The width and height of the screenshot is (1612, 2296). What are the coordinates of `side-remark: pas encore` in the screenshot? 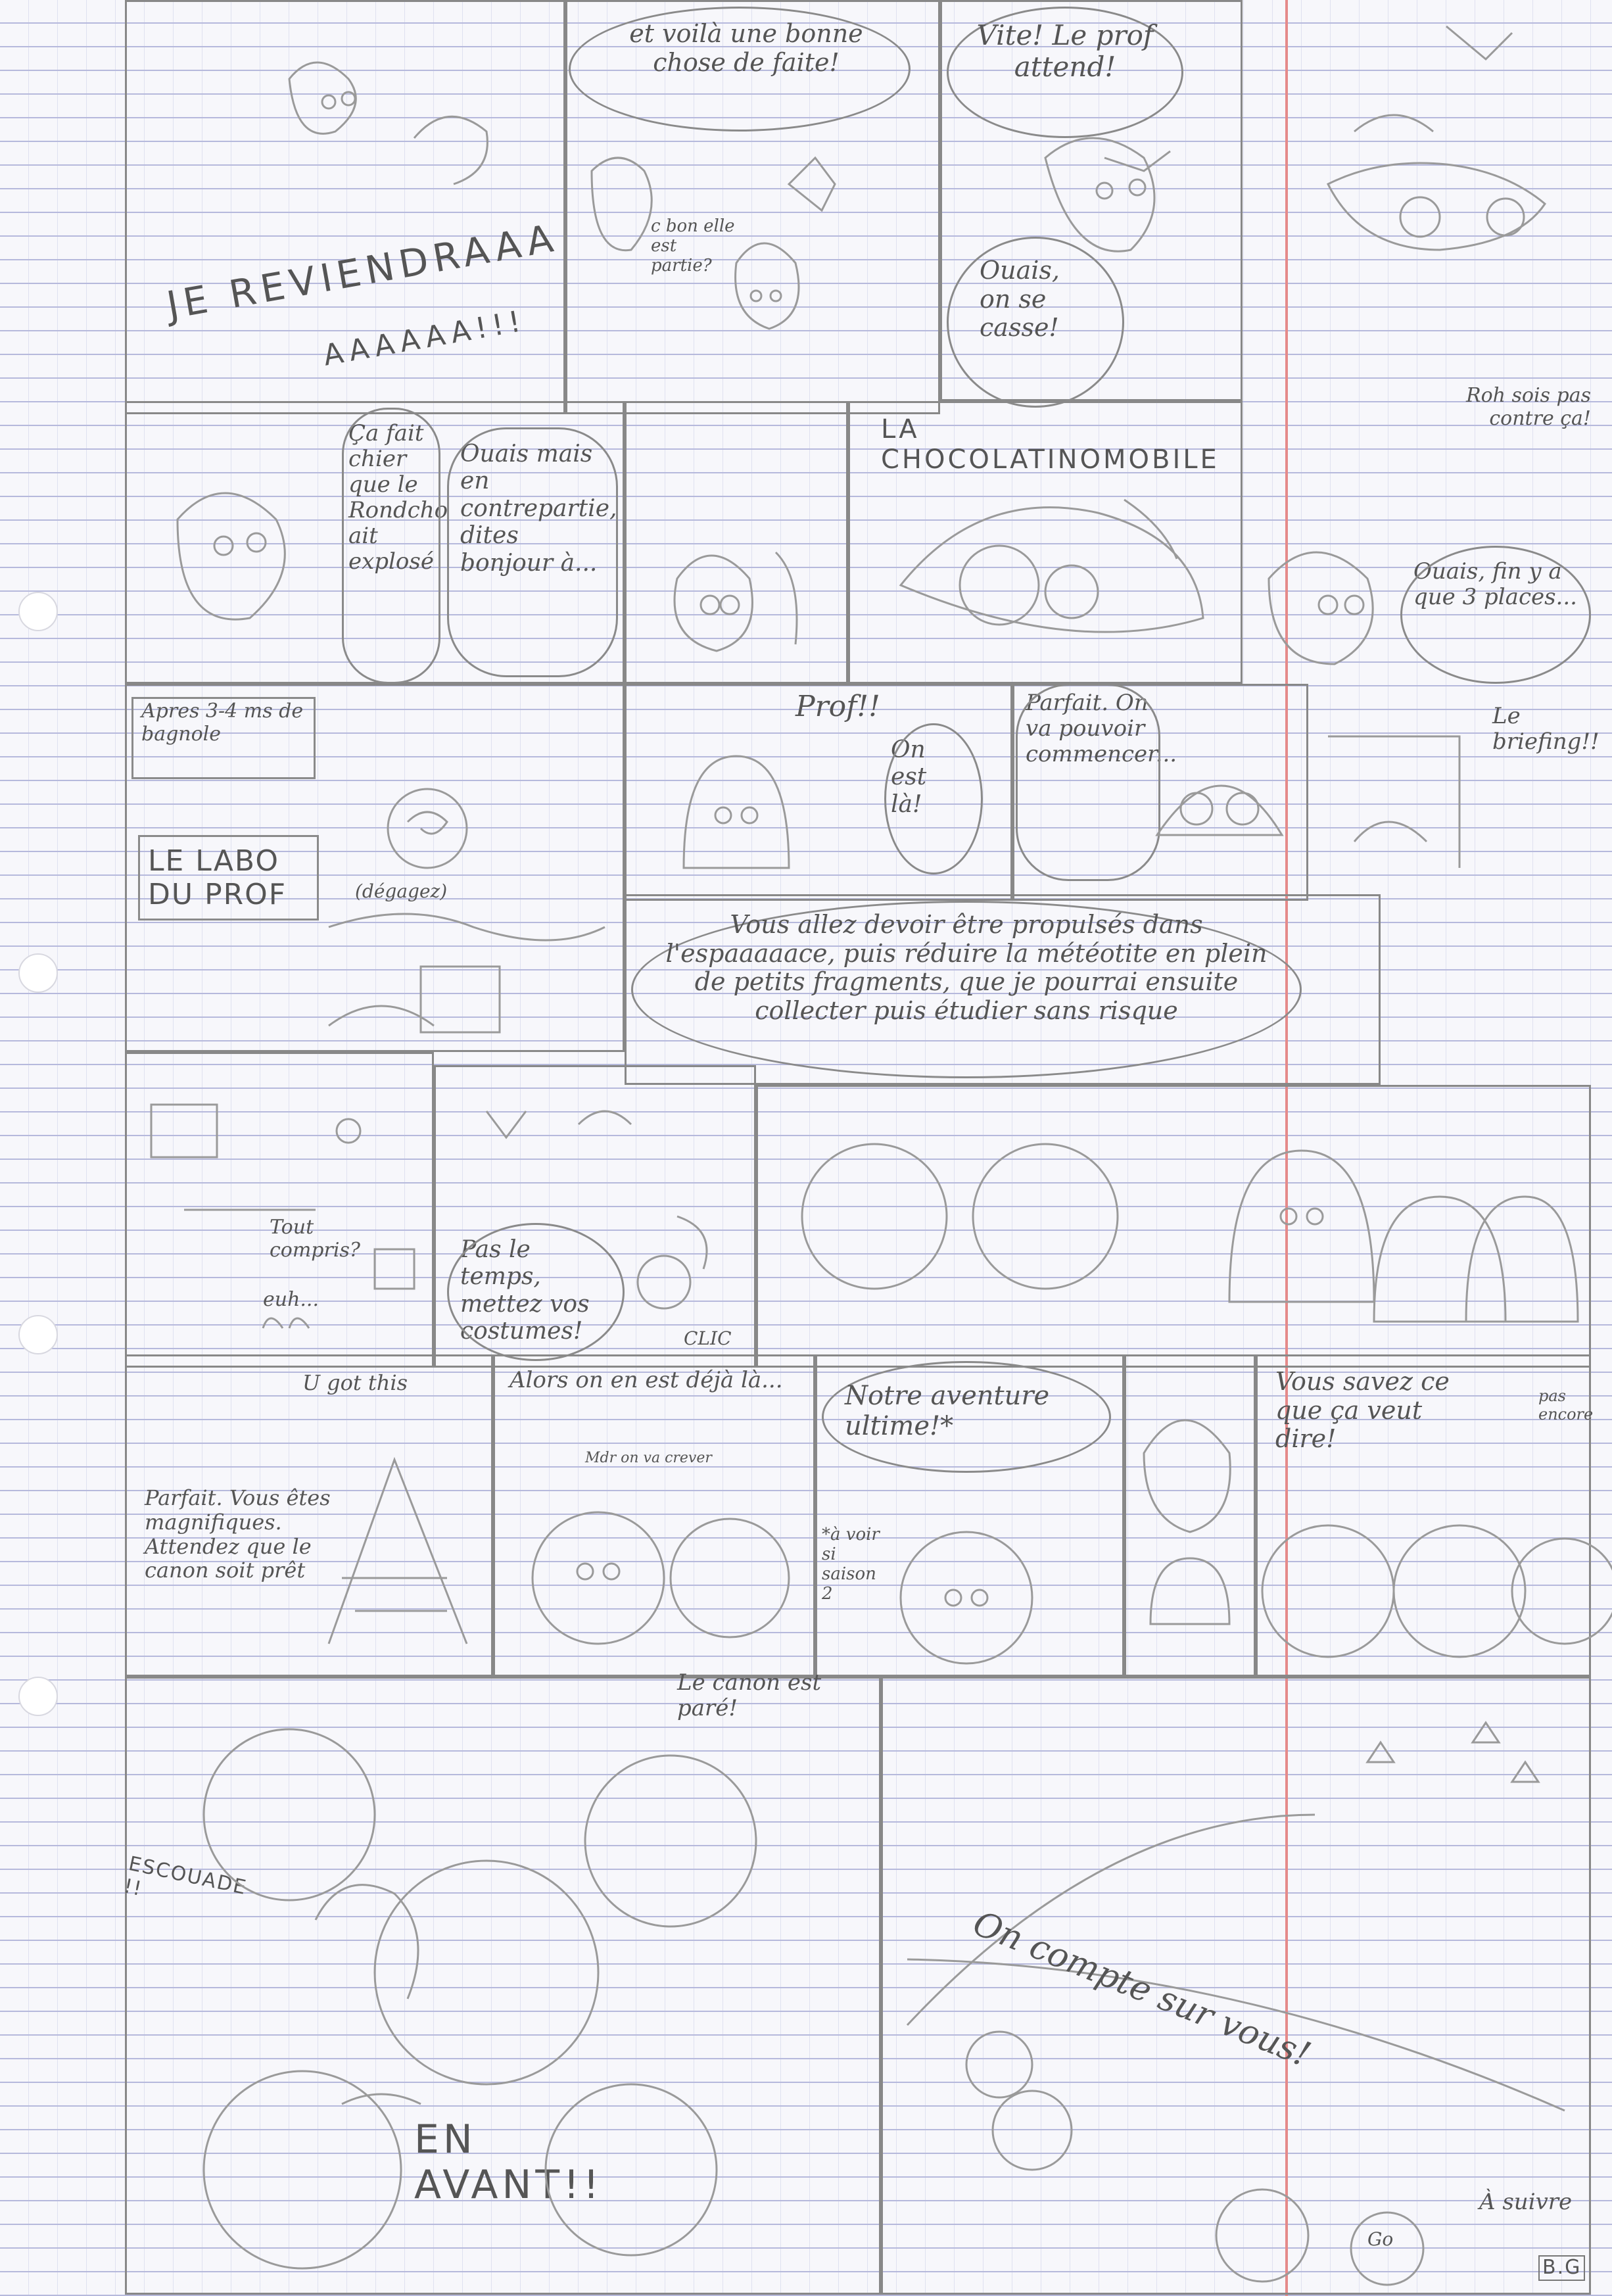 It's located at (1566, 1405).